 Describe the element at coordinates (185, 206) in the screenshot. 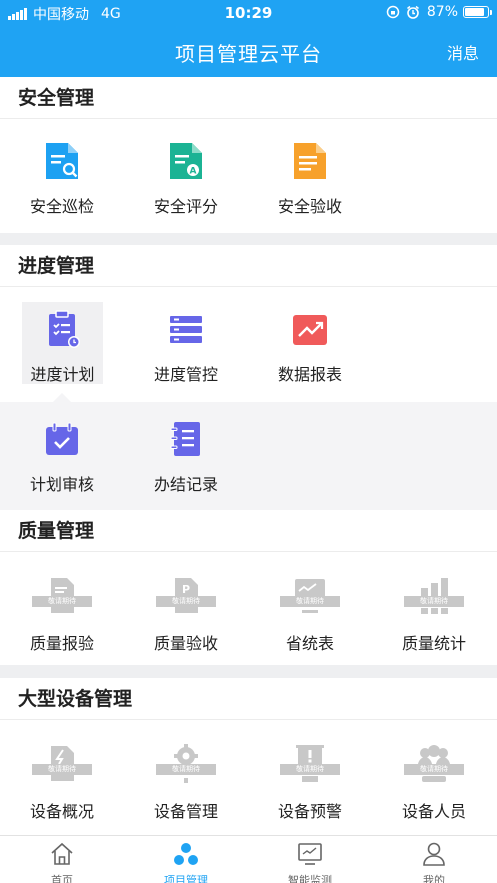

I see `item-label: 安全评分` at that location.